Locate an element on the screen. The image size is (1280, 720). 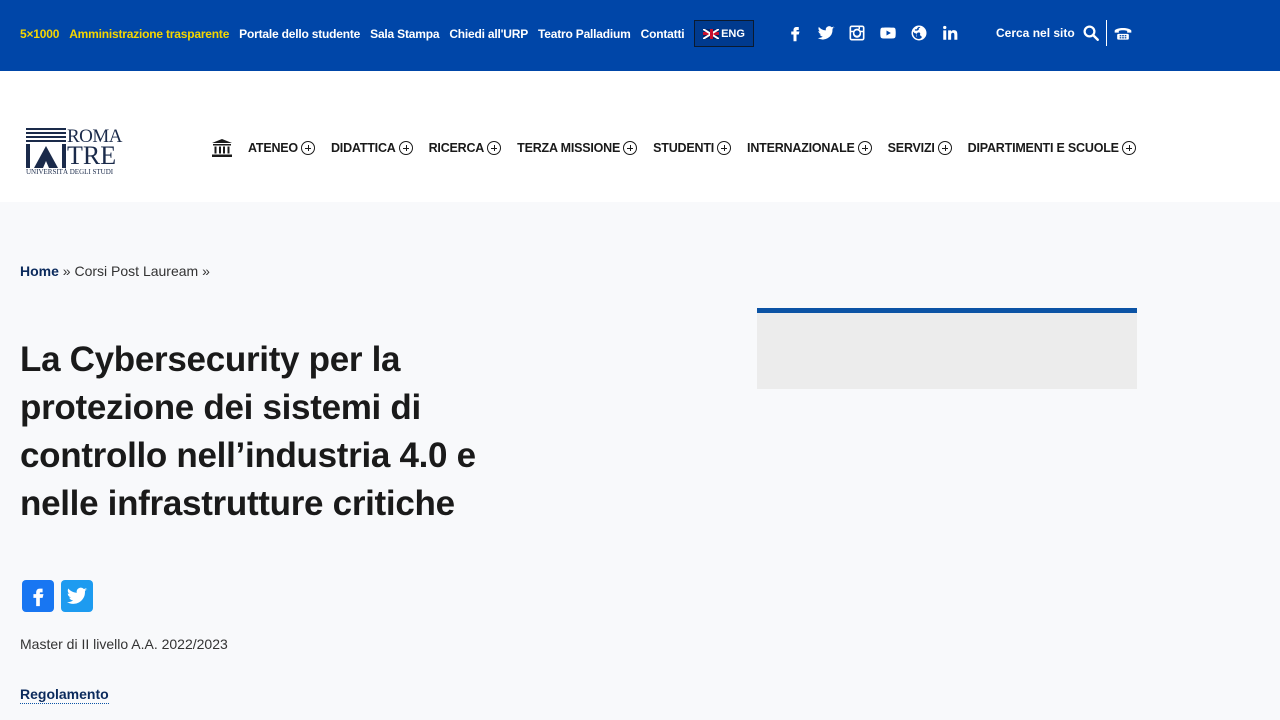
language-switch-button: ENG is located at coordinates (724, 33).